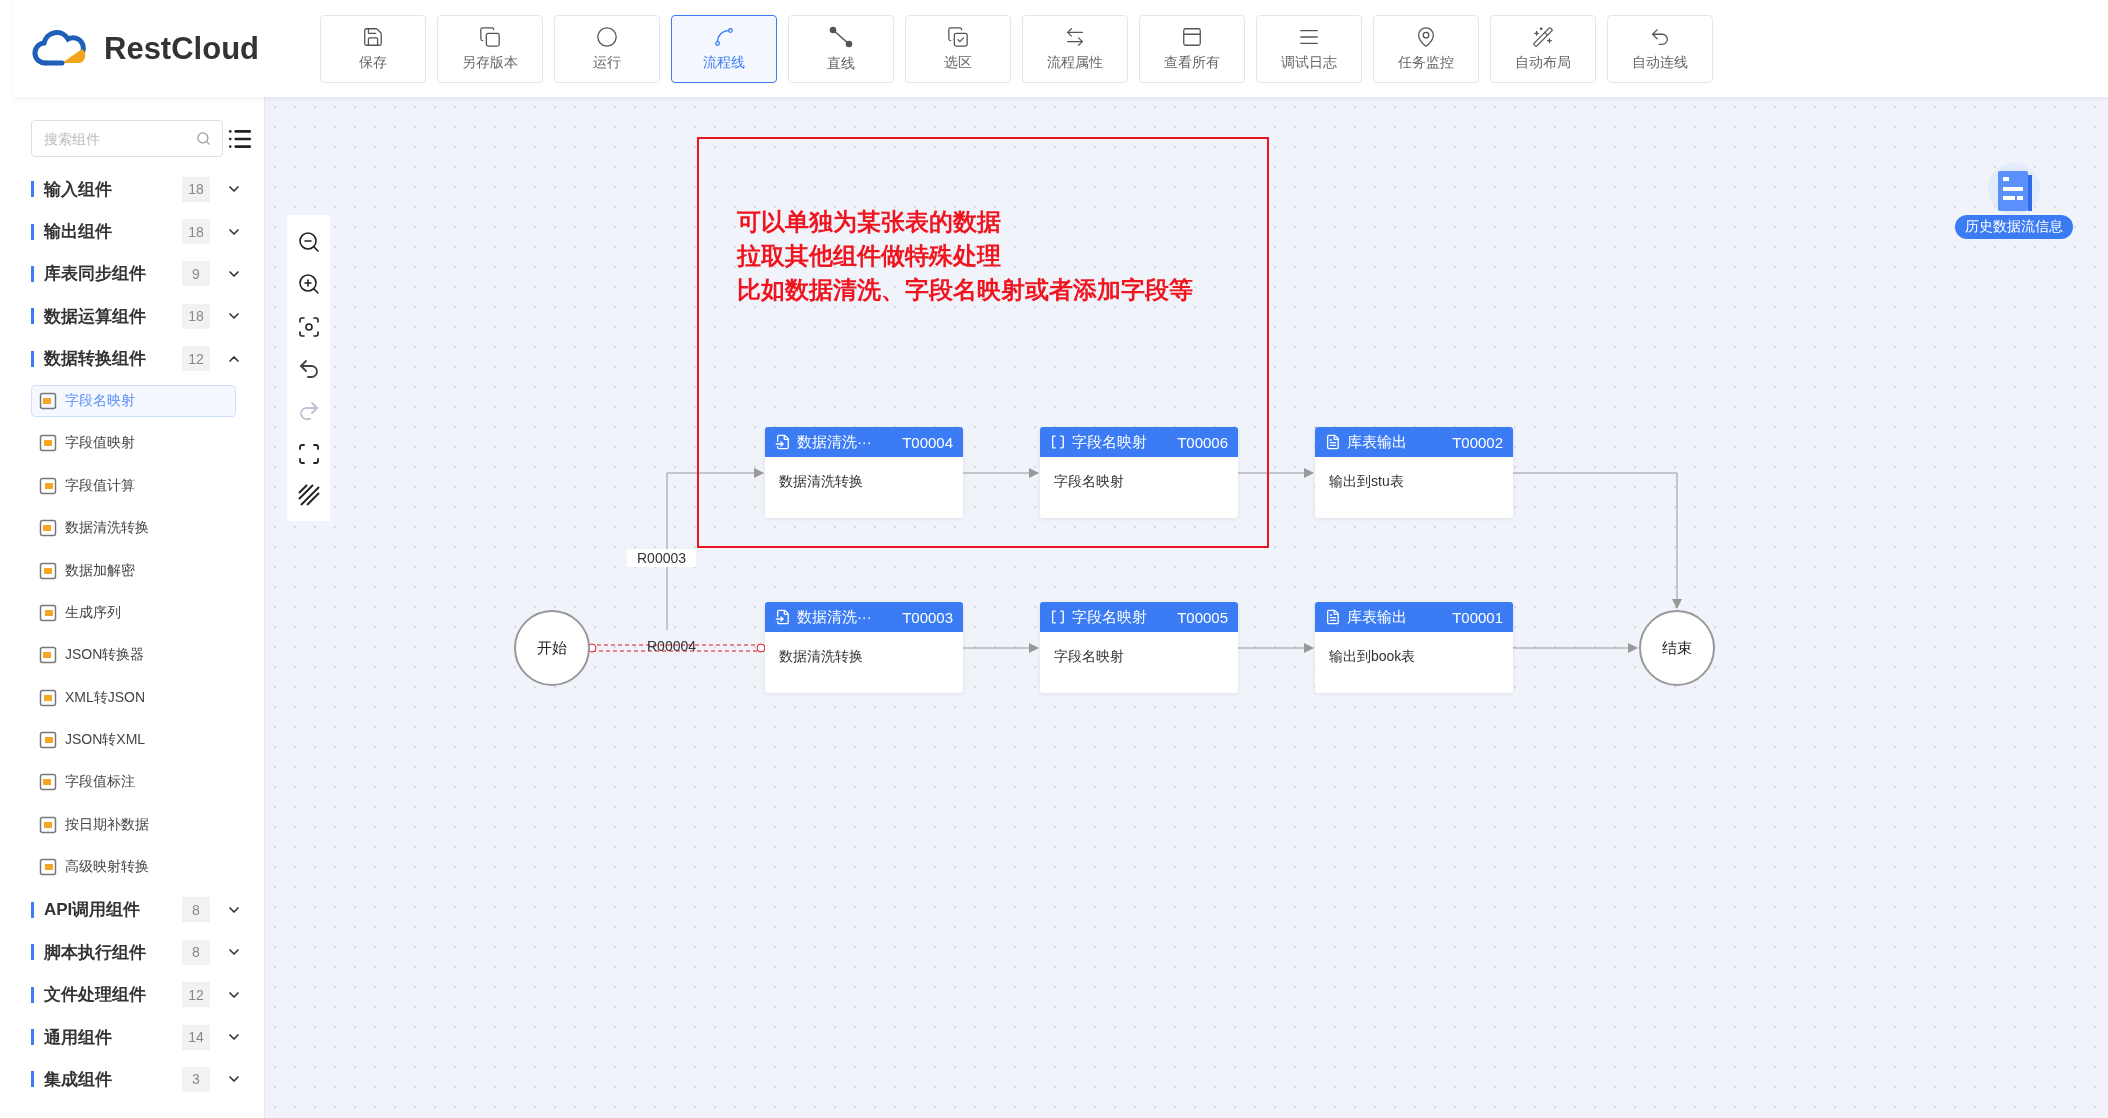 The width and height of the screenshot is (2108, 1118). I want to click on zoom-out-icon, so click(308, 242).